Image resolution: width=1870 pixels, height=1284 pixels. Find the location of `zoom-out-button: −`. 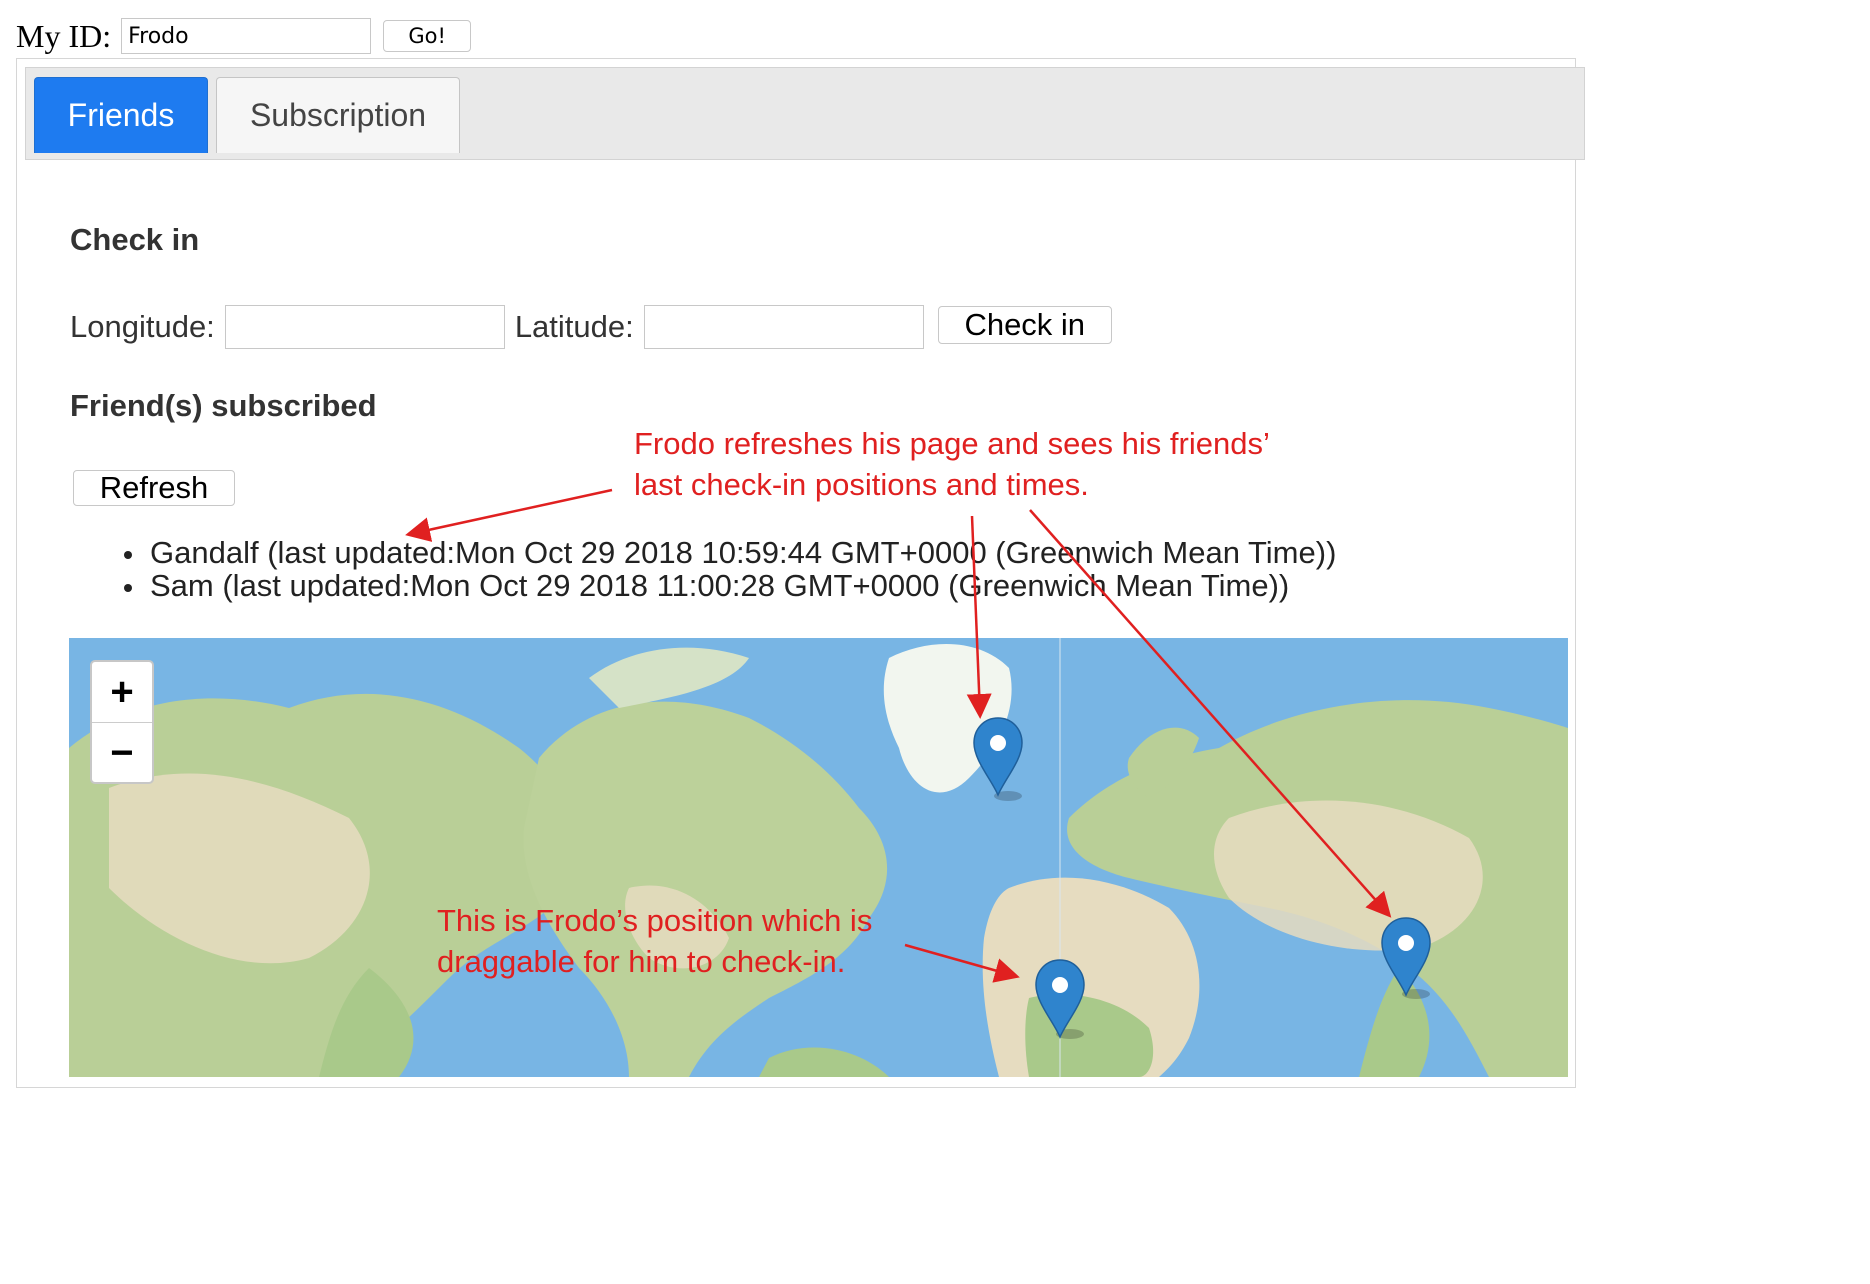

zoom-out-button: − is located at coordinates (122, 753).